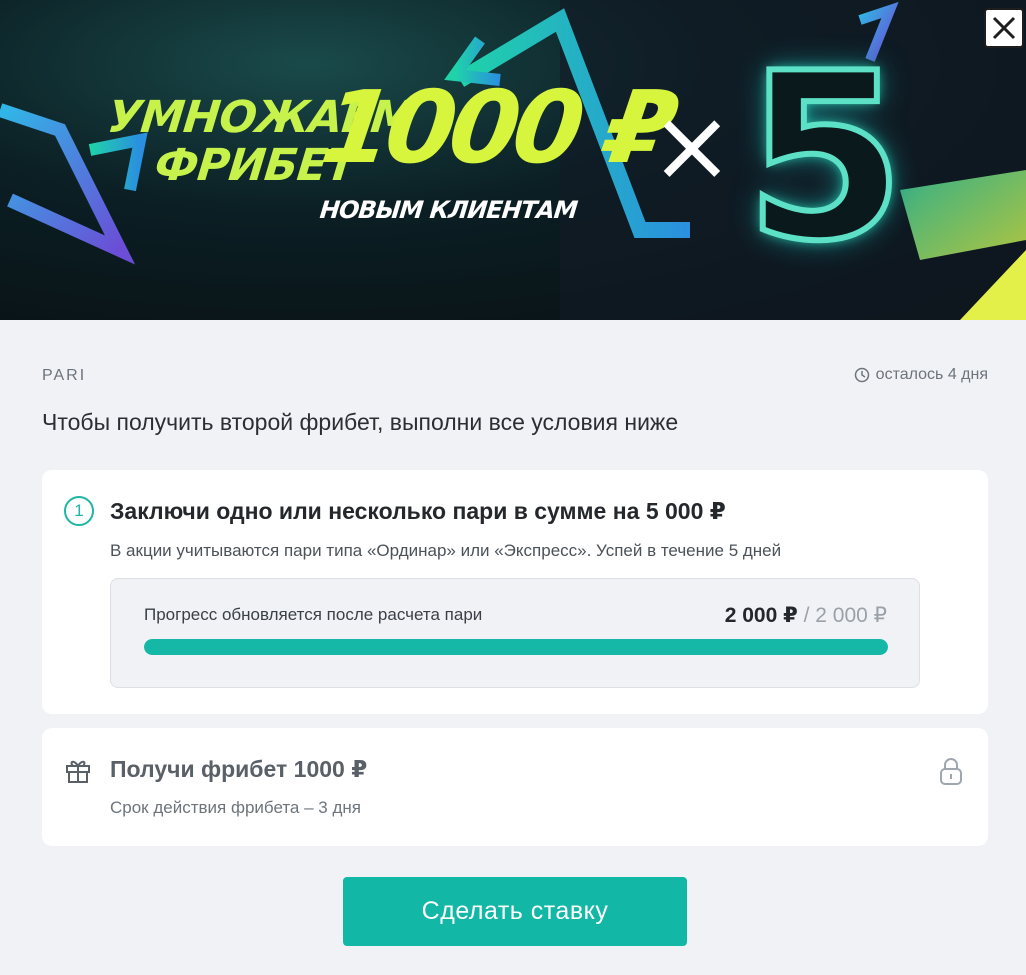 This screenshot has width=1026, height=975. I want to click on multiply-sign: ×, so click(692, 145).